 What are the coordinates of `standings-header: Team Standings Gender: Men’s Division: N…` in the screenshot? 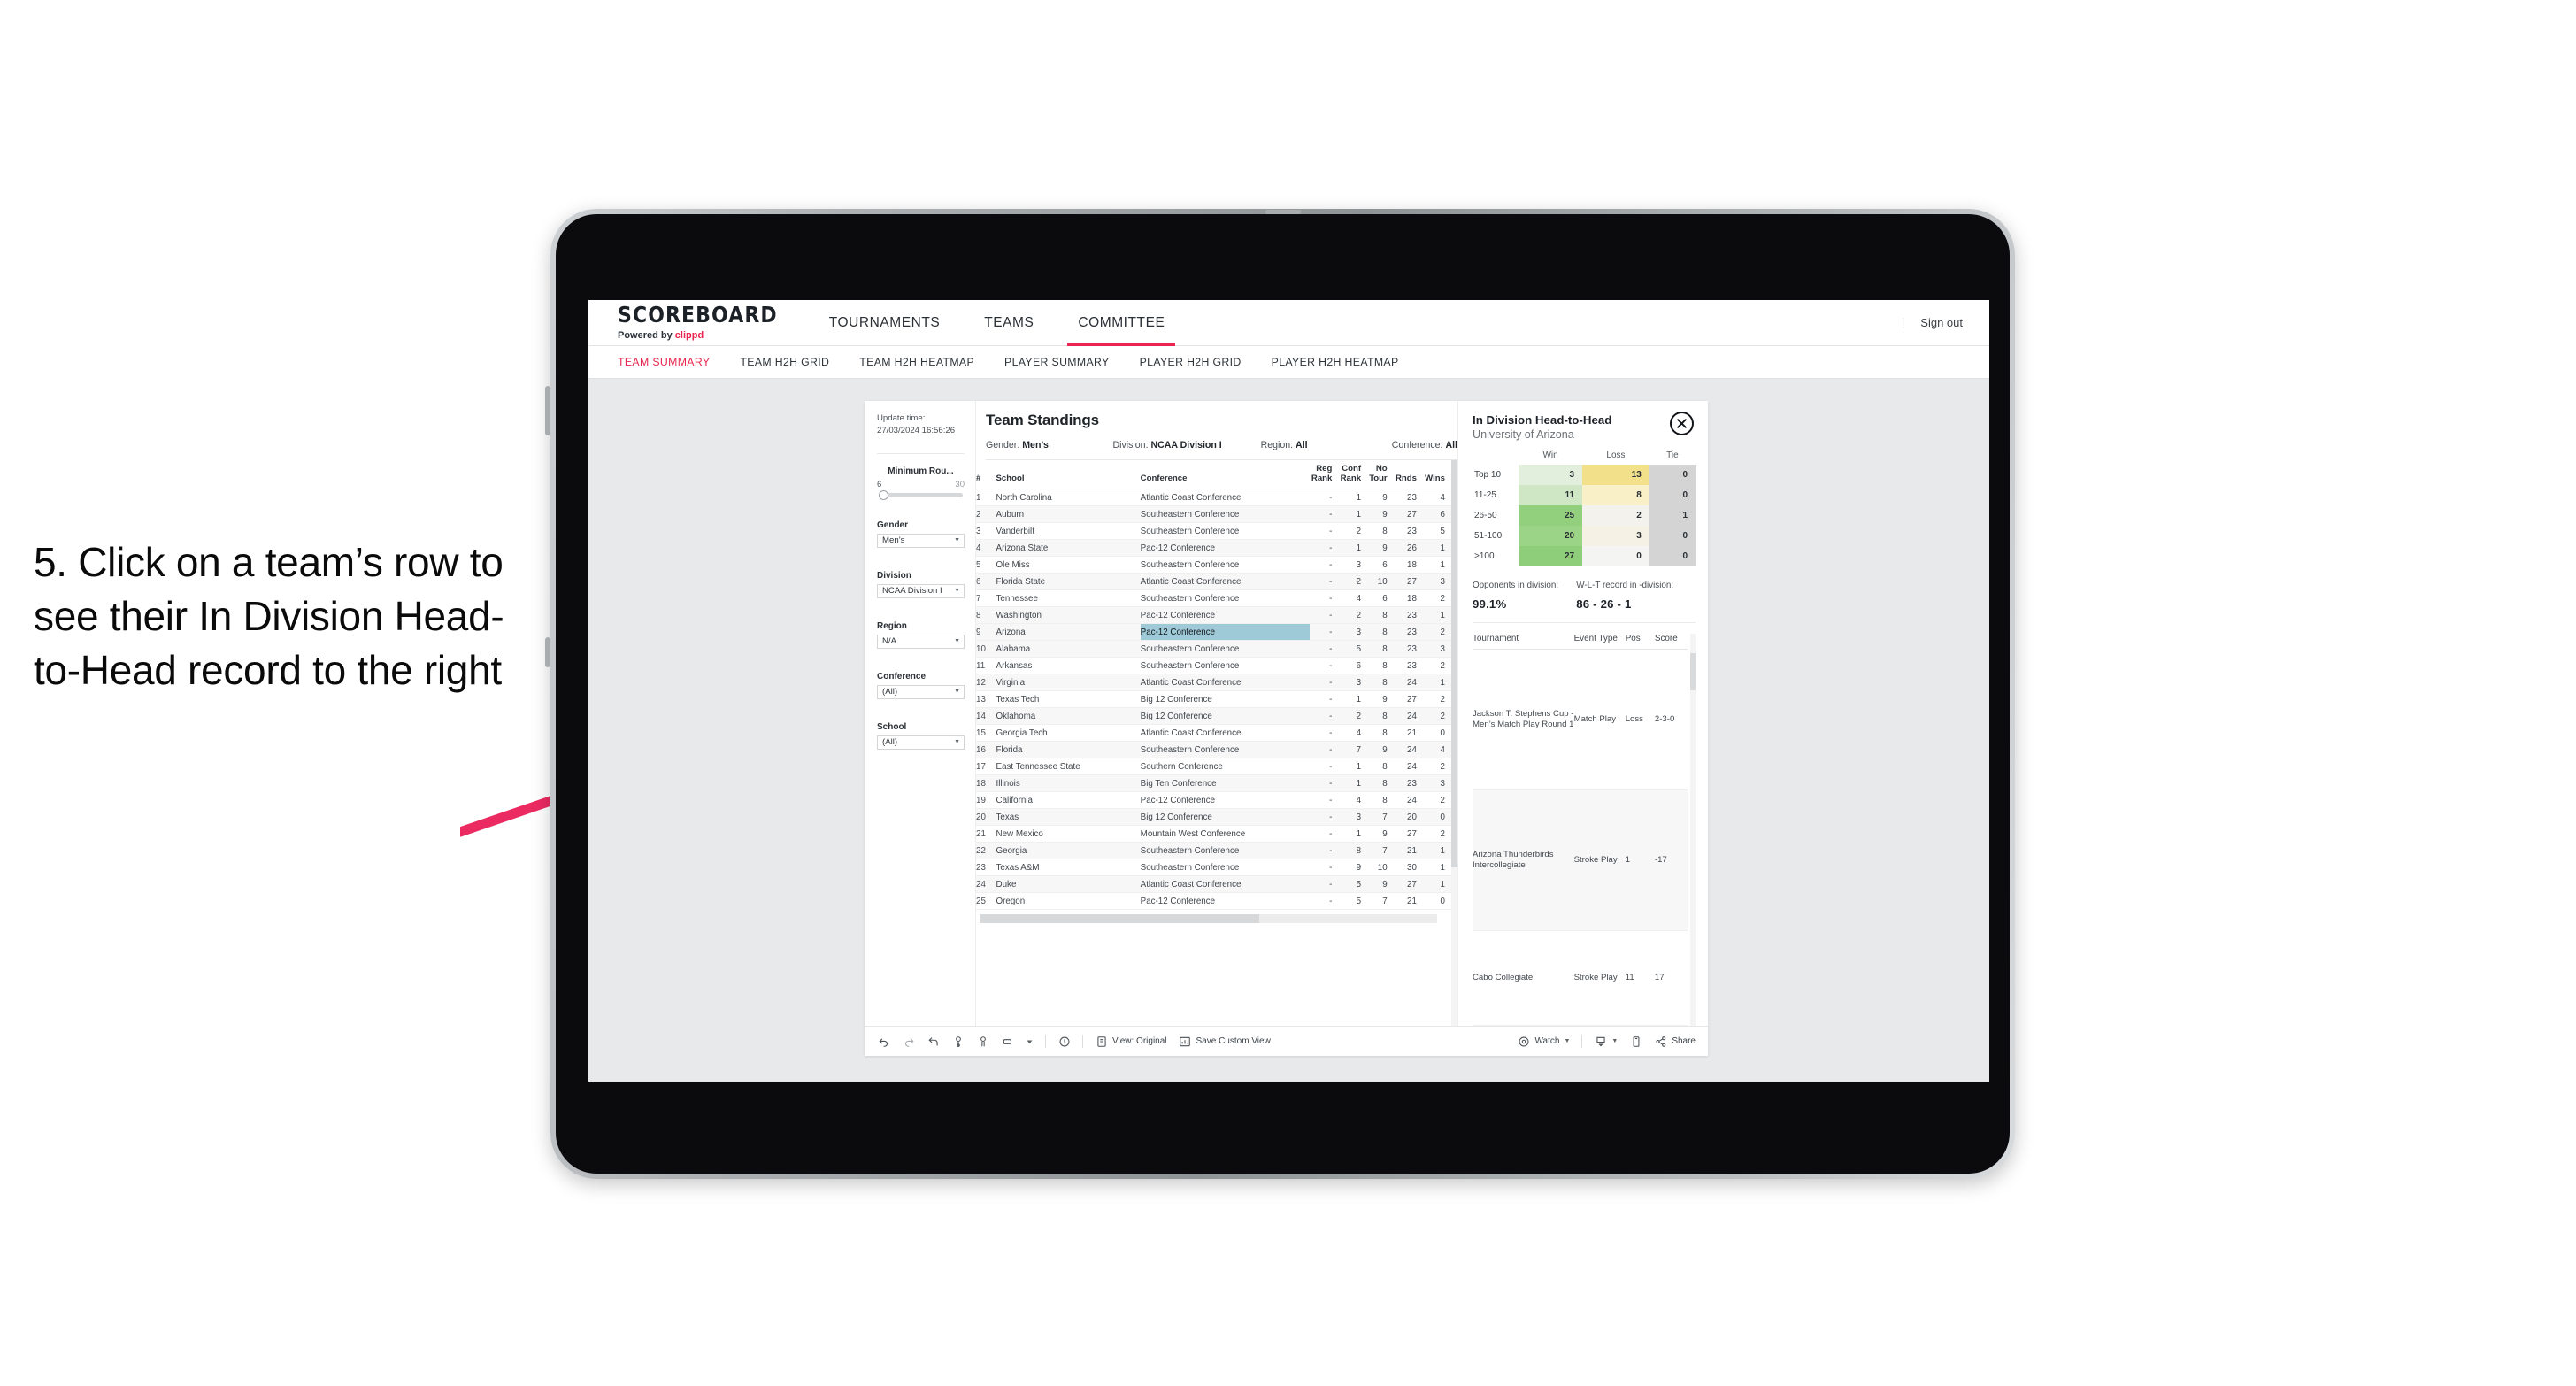 It's located at (1216, 431).